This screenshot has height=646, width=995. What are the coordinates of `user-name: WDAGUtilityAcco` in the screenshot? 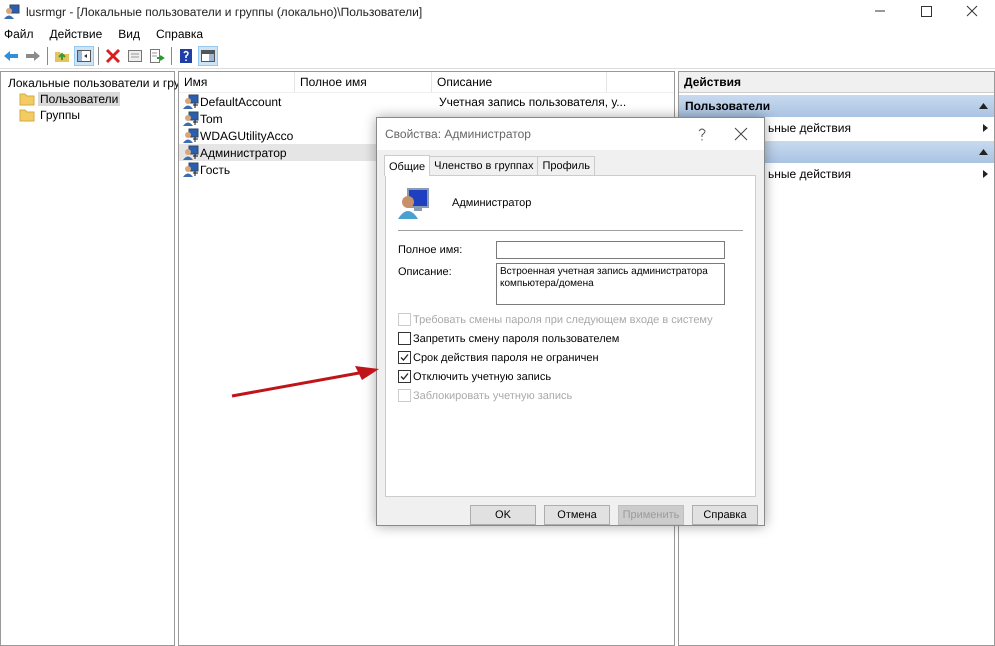 It's located at (247, 135).